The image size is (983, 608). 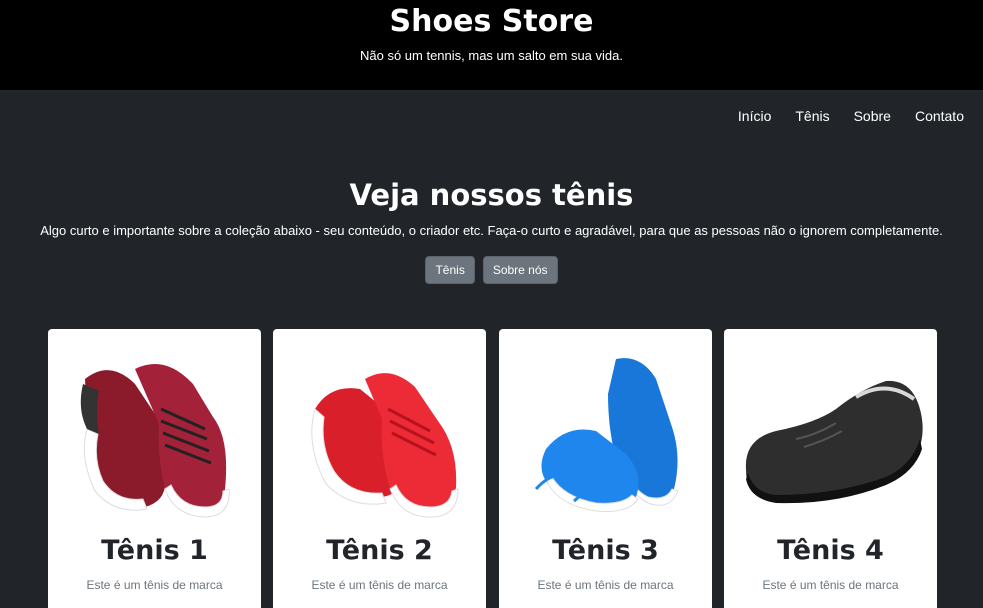 I want to click on hero-buttons: Tênis Sobre nós, so click(x=491, y=270).